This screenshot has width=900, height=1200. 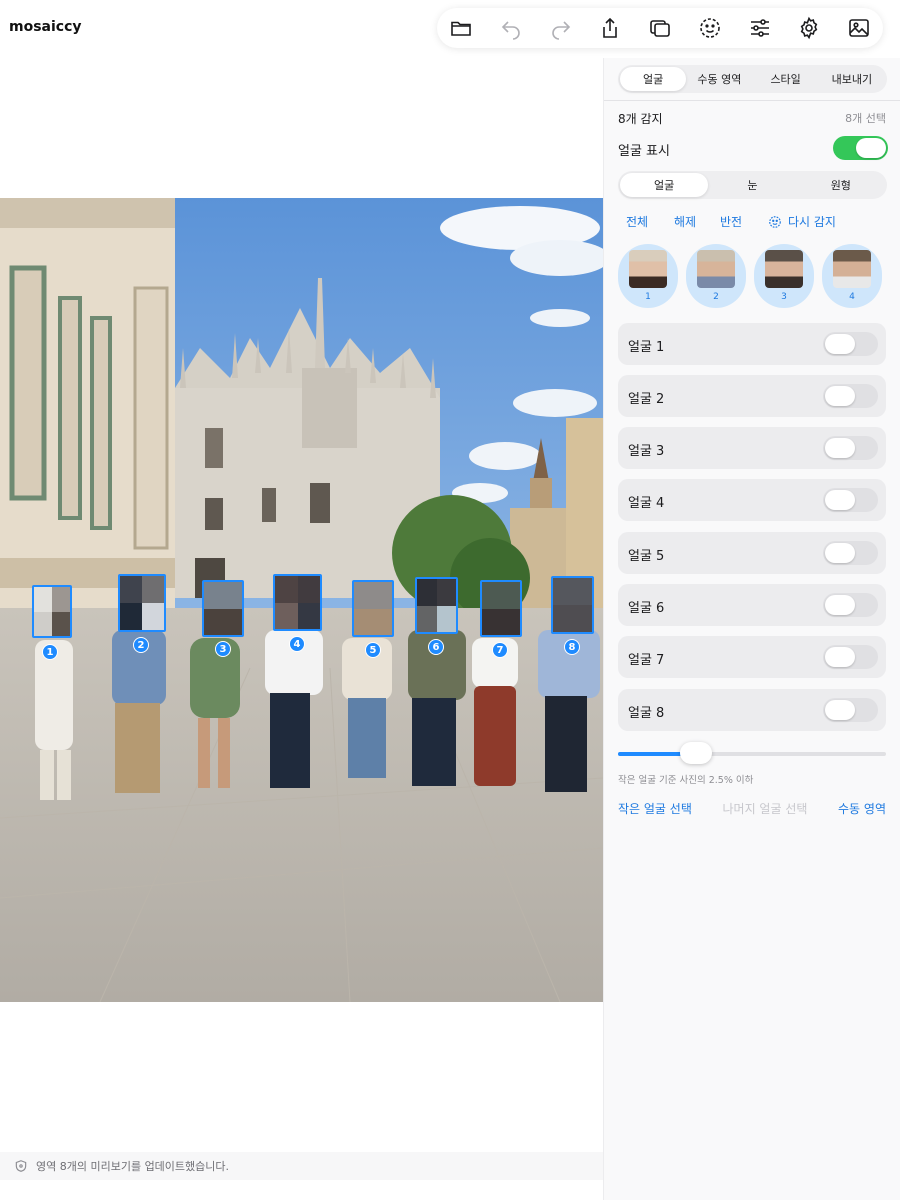 I want to click on duplicate-button, so click(x=660, y=28).